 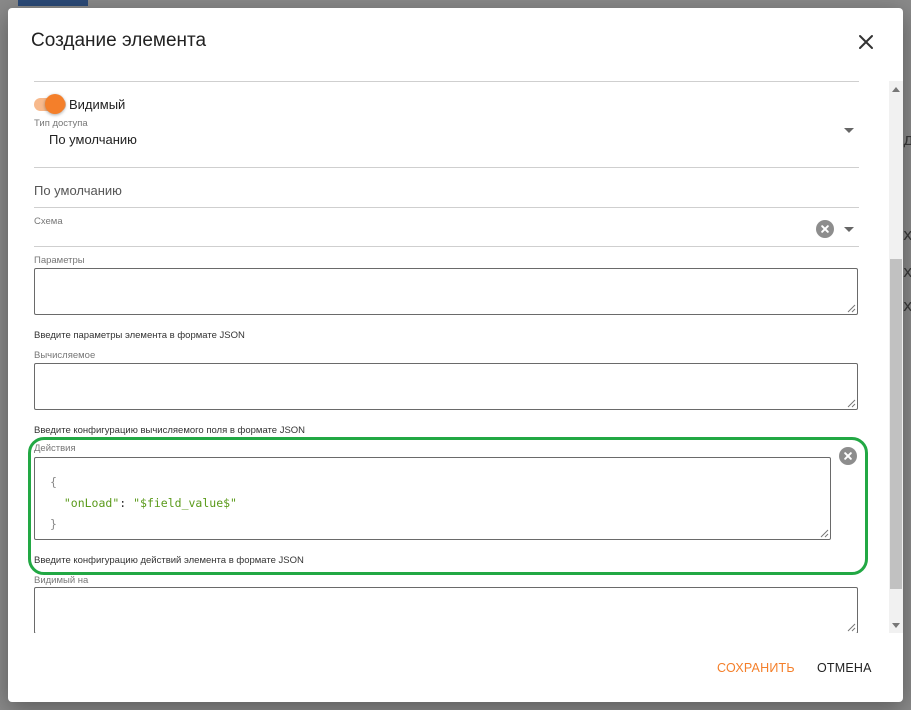 What do you see at coordinates (93, 139) in the screenshot?
I see `access-type-select: По умолчанию` at bounding box center [93, 139].